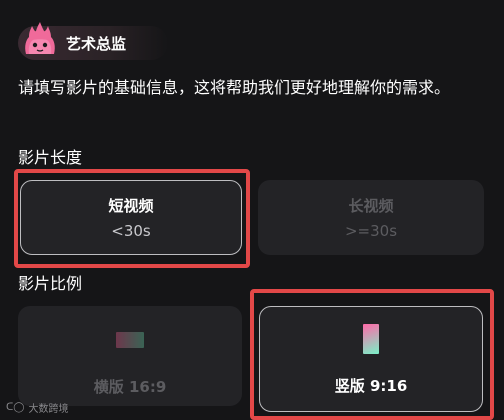  I want to click on long-video-title: 长视频, so click(371, 206).